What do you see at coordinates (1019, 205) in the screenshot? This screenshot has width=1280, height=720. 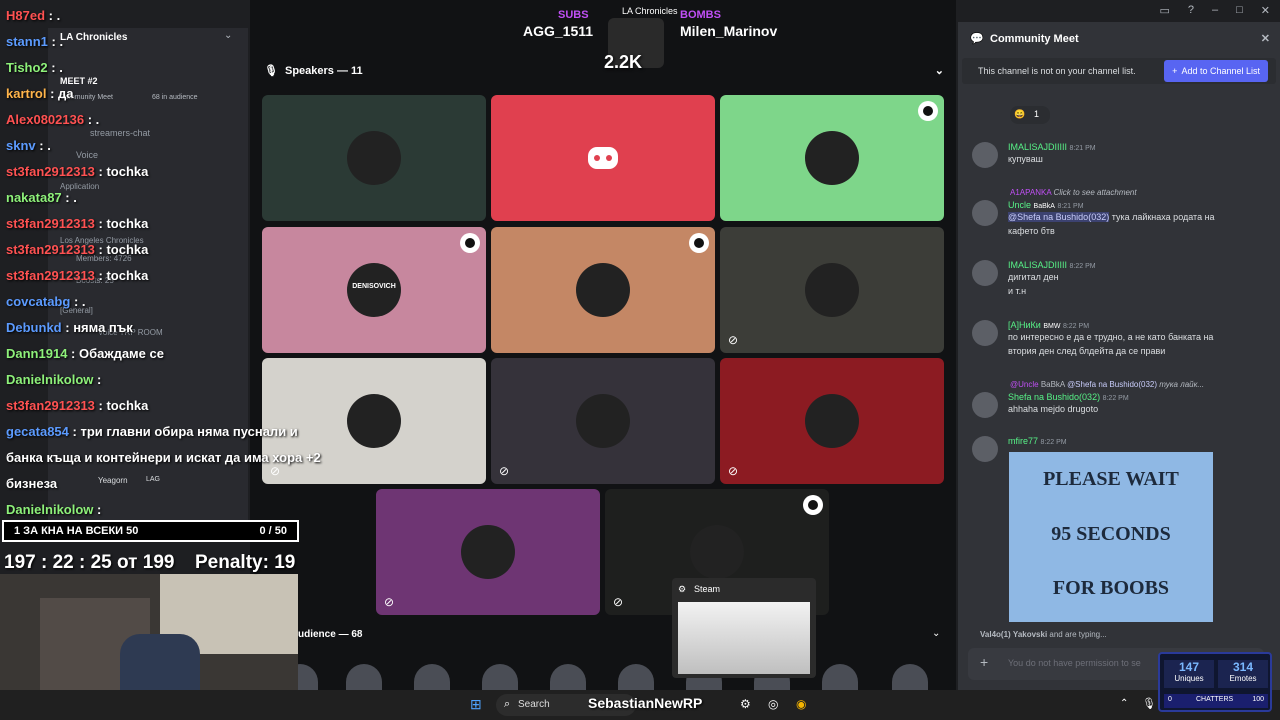 I see `message-author: Uncle` at bounding box center [1019, 205].